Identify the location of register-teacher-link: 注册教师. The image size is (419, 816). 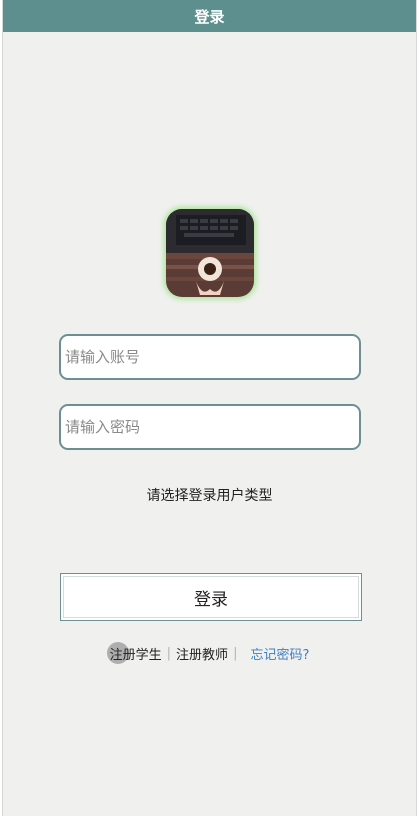
(202, 653).